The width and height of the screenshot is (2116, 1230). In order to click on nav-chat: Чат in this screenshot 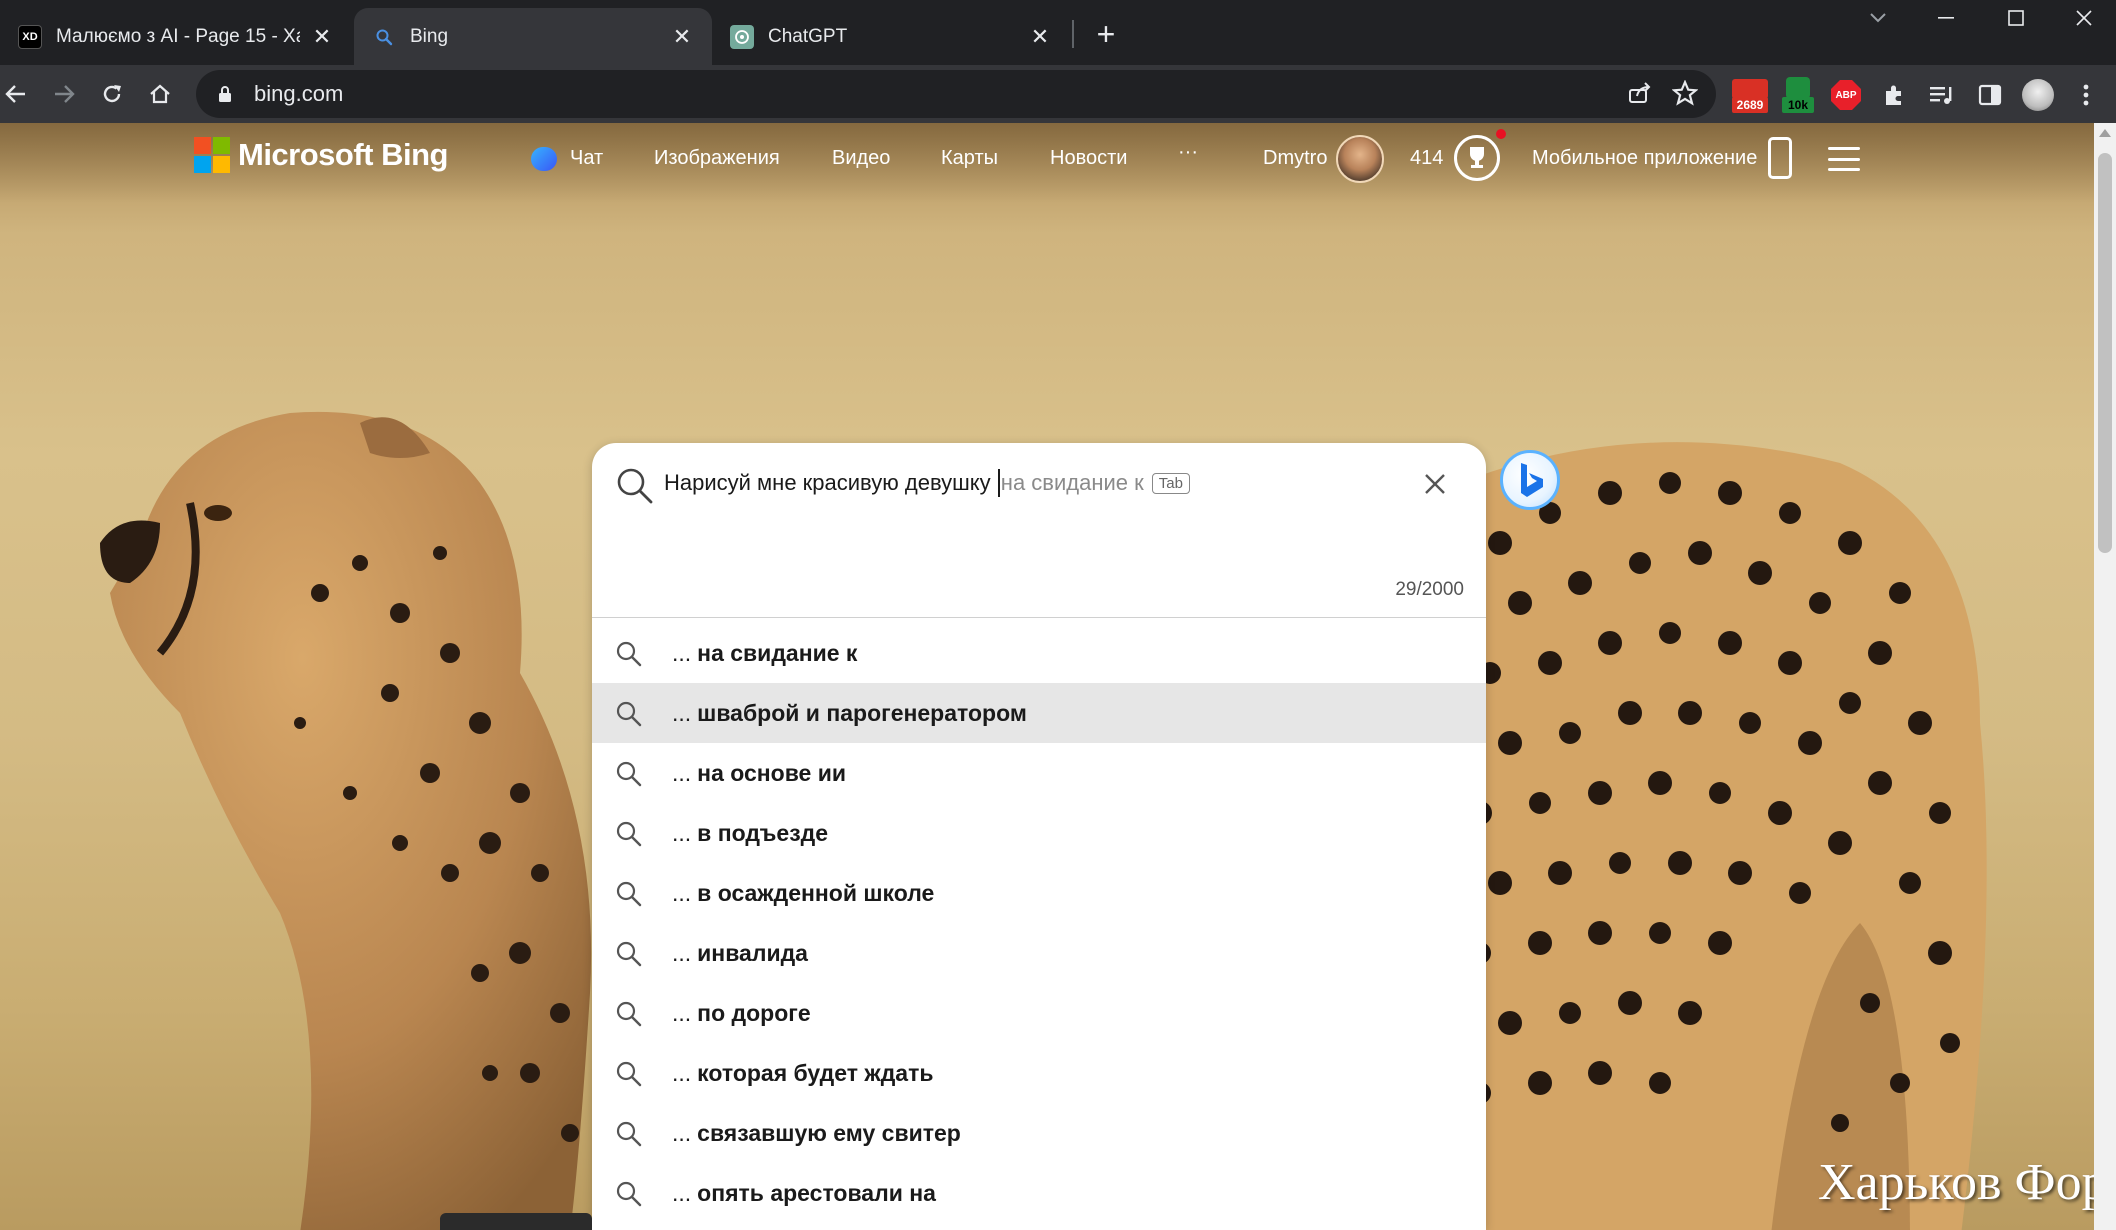, I will do `click(586, 158)`.